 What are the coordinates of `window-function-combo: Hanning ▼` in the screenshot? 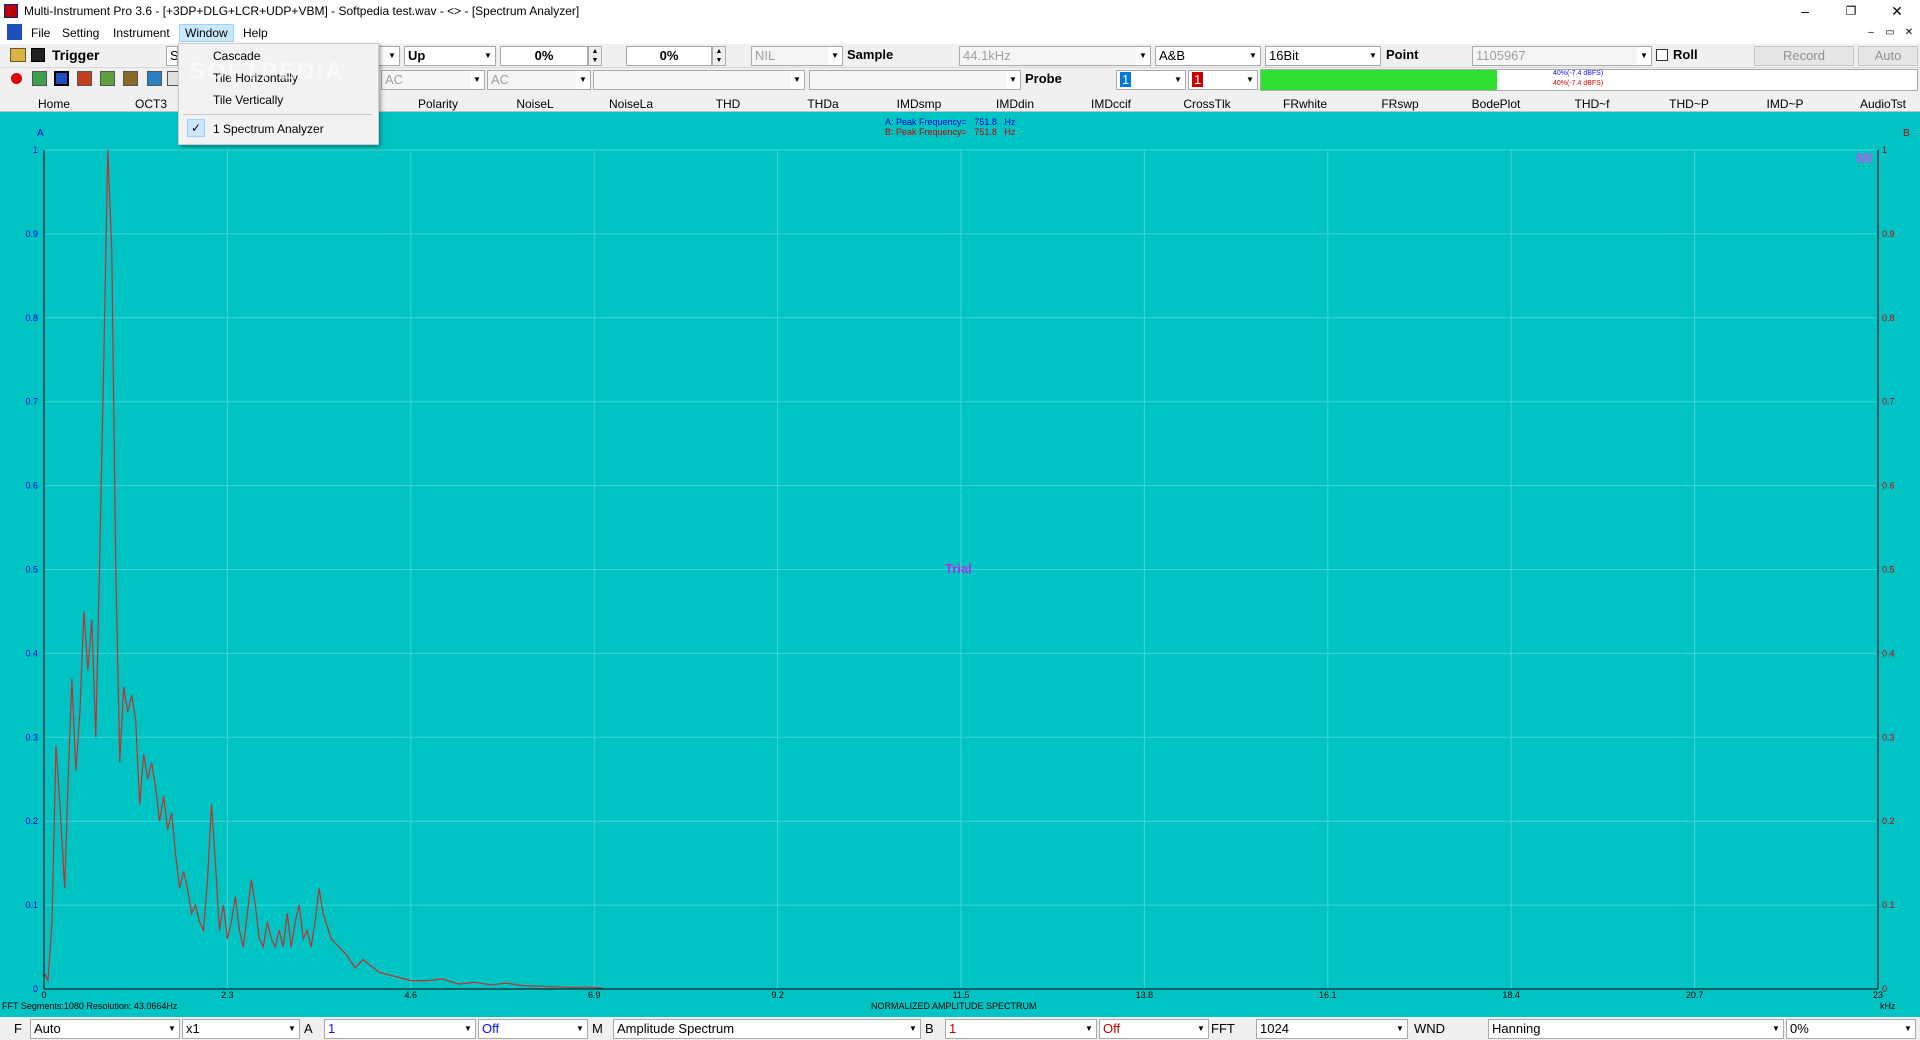 It's located at (1636, 1029).